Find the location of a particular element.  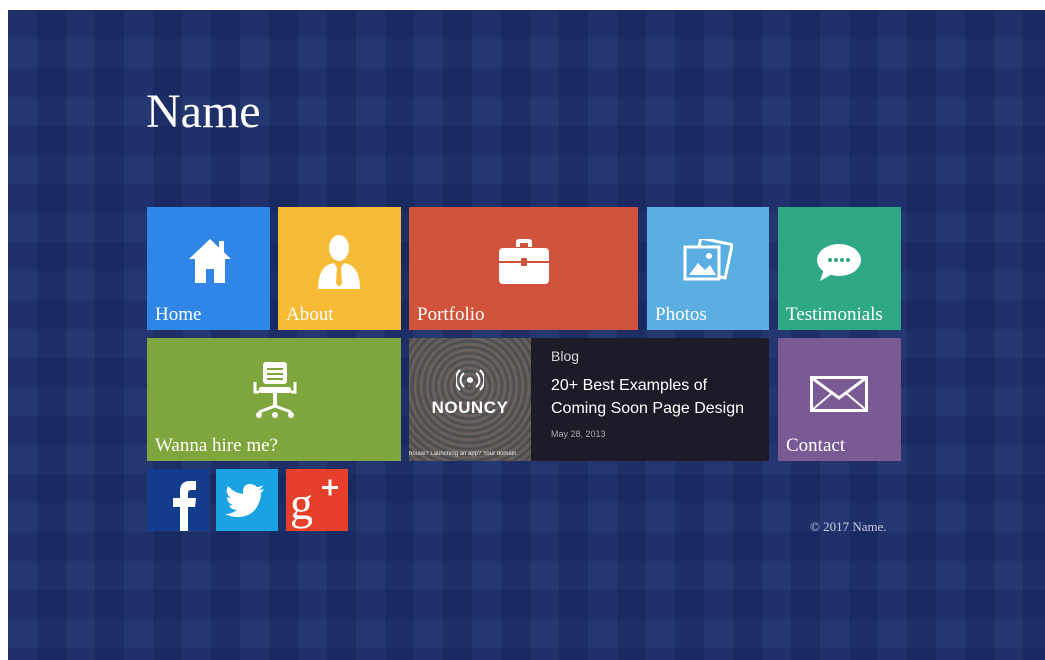

person-icon is located at coordinates (339, 263).